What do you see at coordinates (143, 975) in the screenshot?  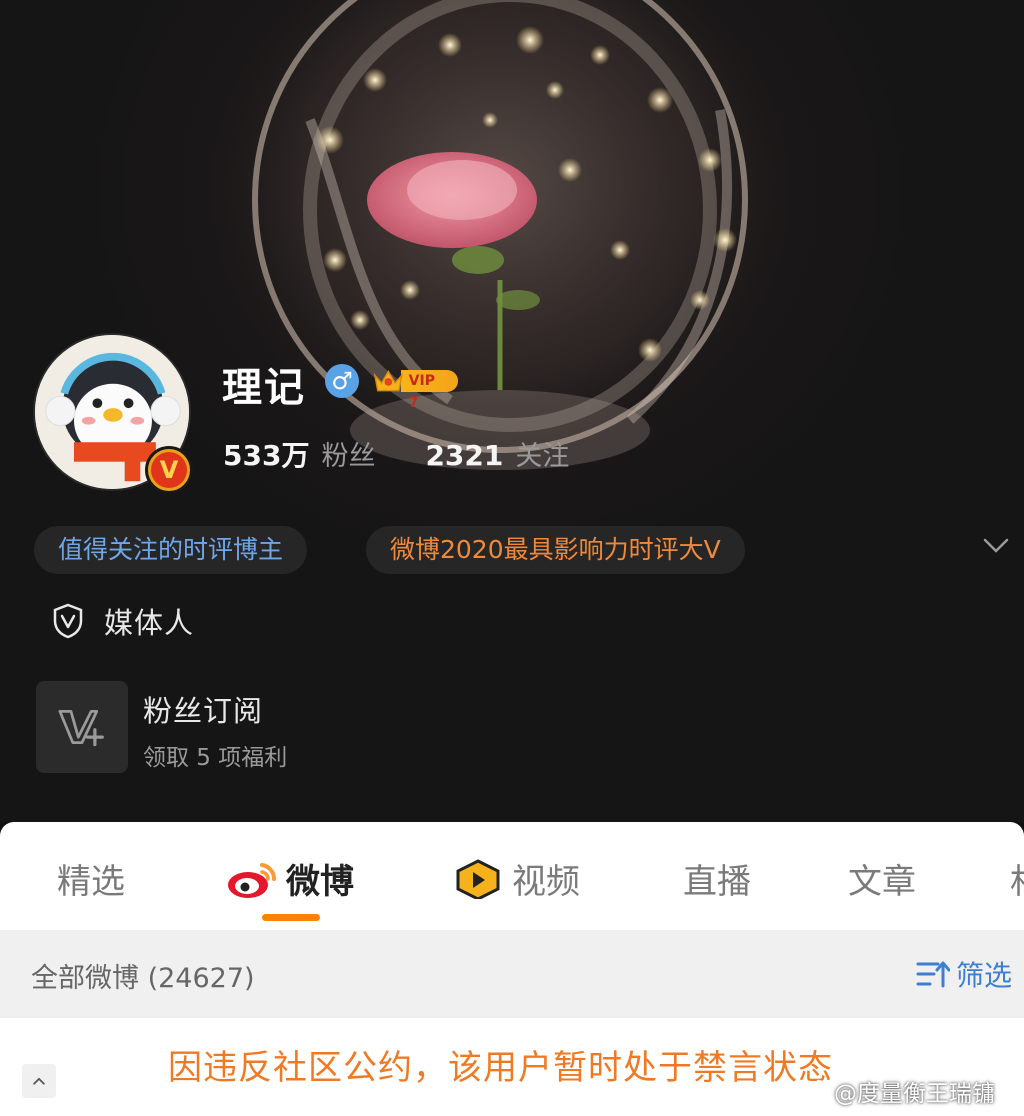 I see `all-weibo-count: 全部微博 (24627)` at bounding box center [143, 975].